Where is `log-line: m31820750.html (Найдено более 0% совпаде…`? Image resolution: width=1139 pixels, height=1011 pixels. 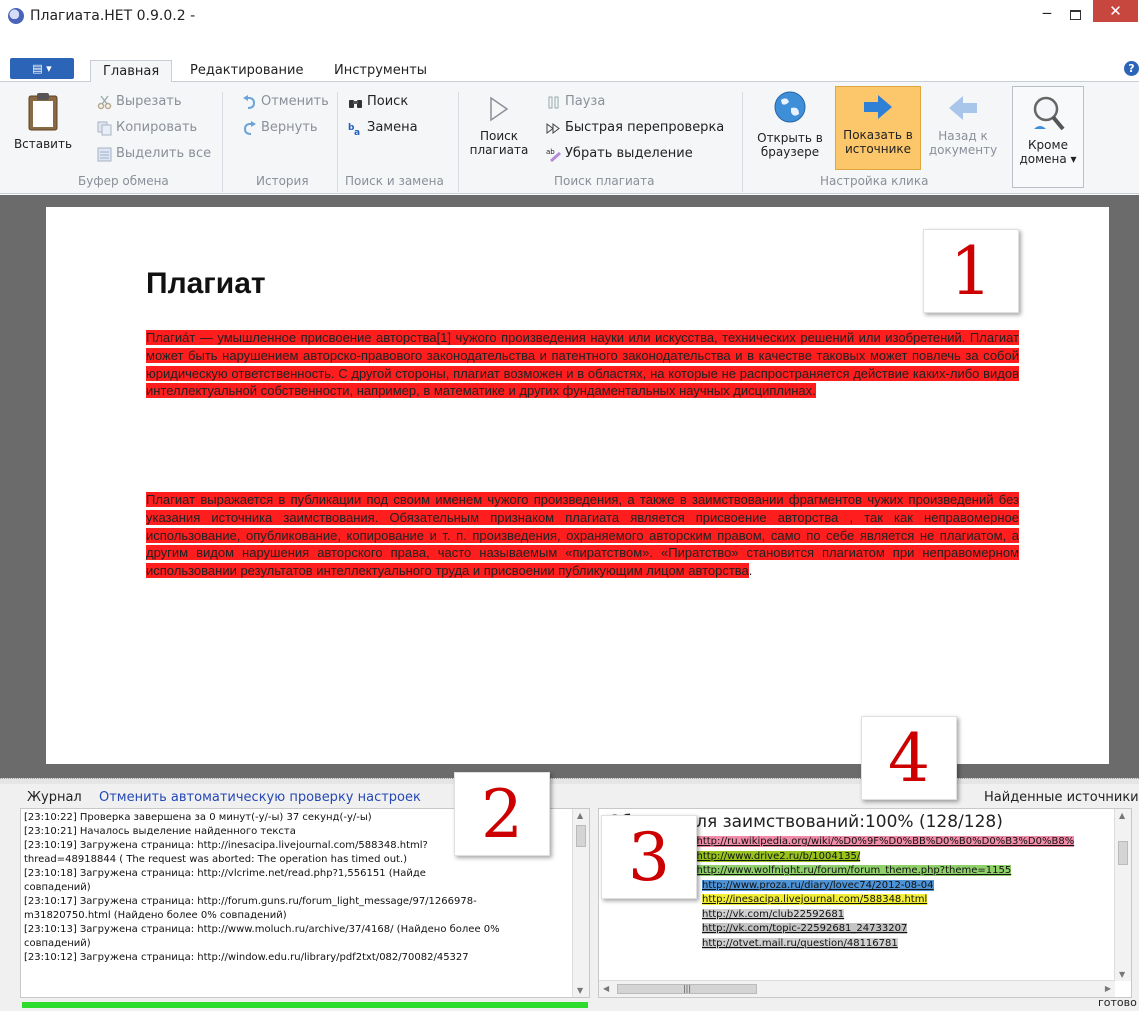 log-line: m31820750.html (Найдено более 0% совпаде… is located at coordinates (155, 915).